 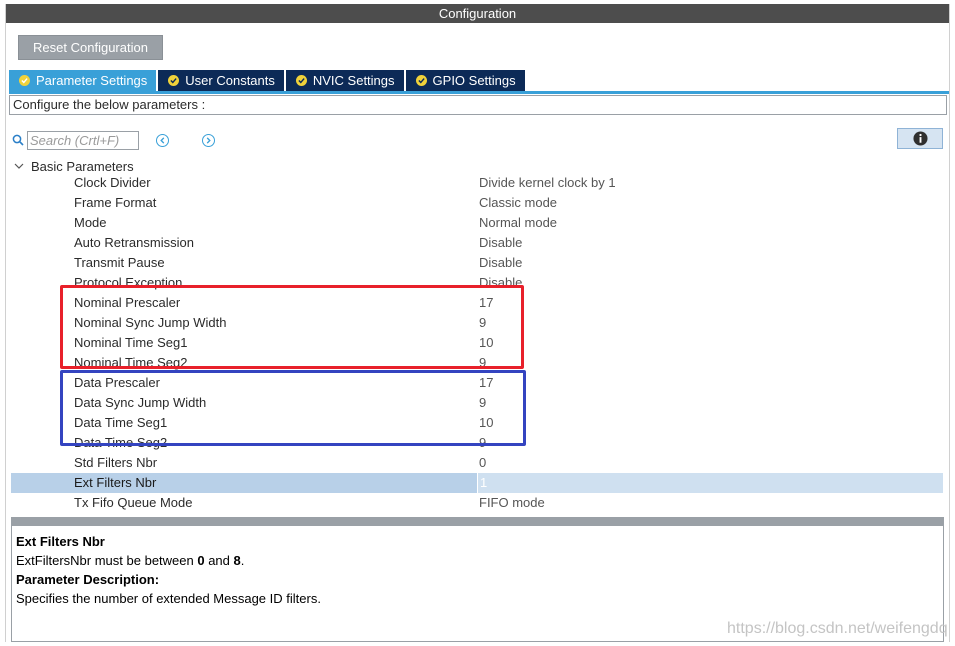 What do you see at coordinates (512, 503) in the screenshot?
I see `parameter-value: FIFO mode` at bounding box center [512, 503].